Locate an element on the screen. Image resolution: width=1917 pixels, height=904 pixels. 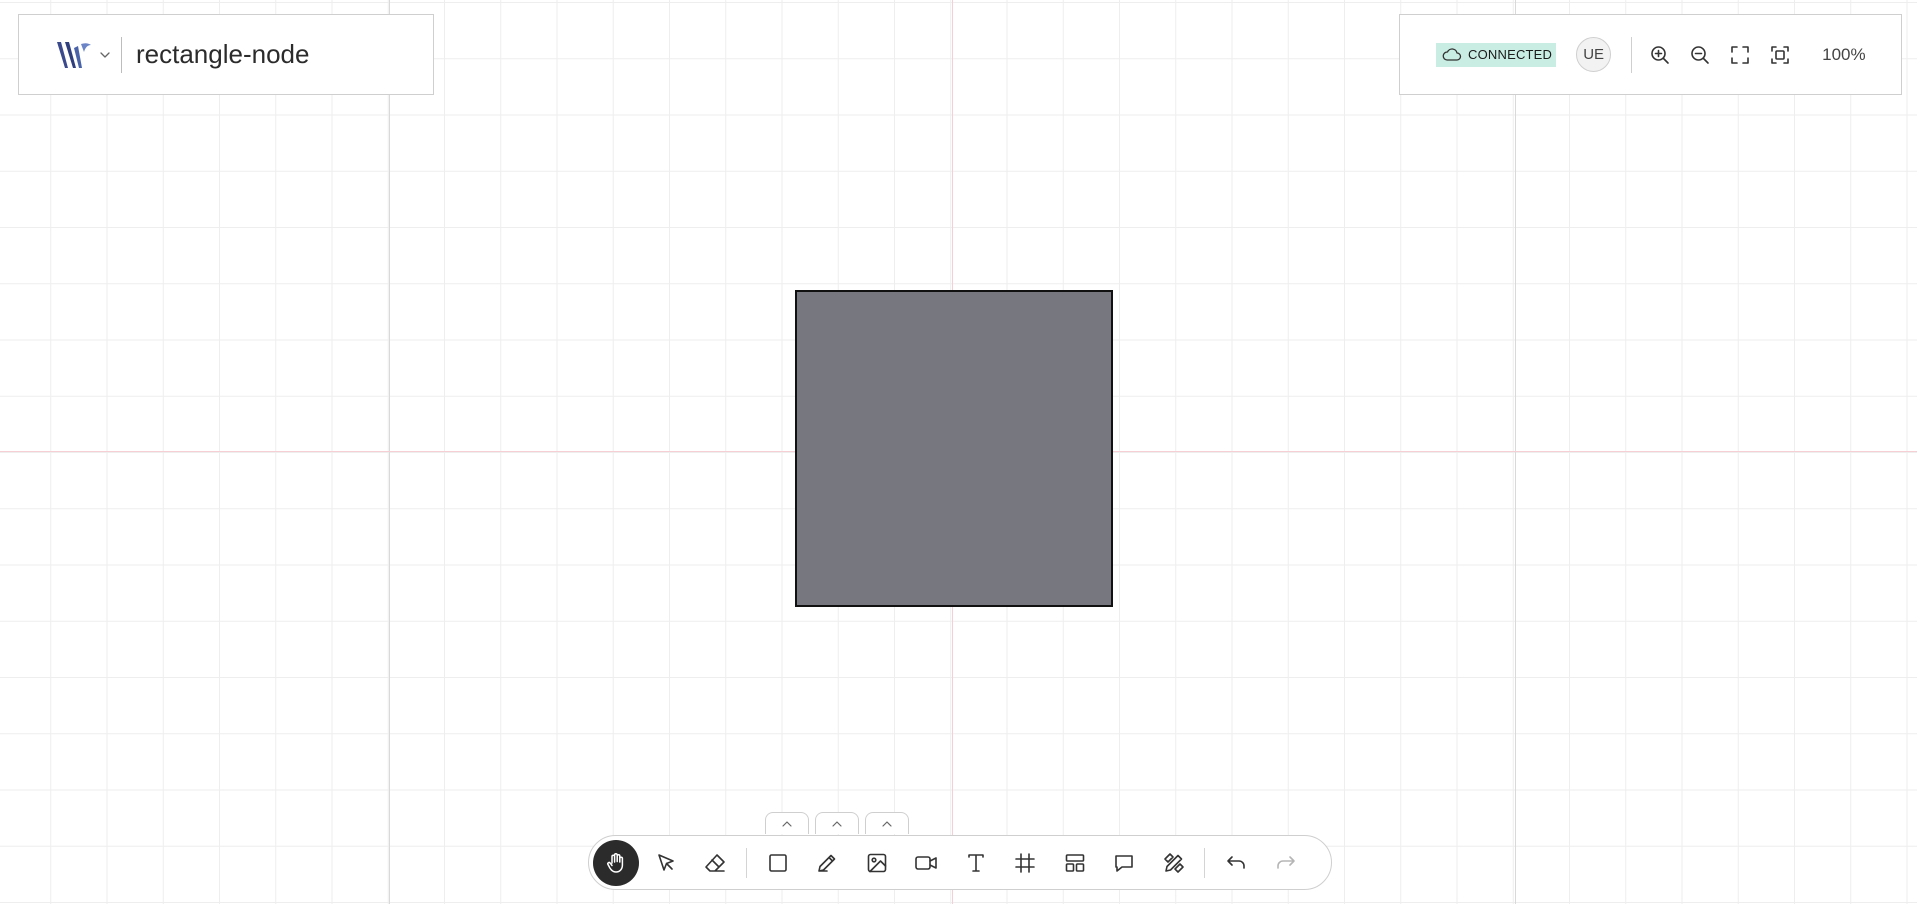
zoom-out-button is located at coordinates (1700, 55).